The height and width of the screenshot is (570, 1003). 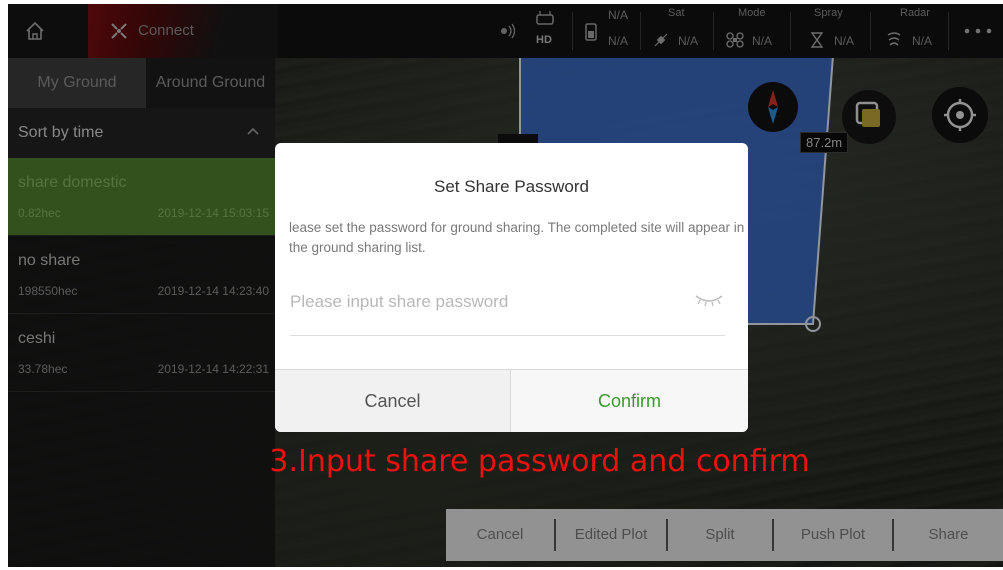 I want to click on share-password-input, so click(x=482, y=302).